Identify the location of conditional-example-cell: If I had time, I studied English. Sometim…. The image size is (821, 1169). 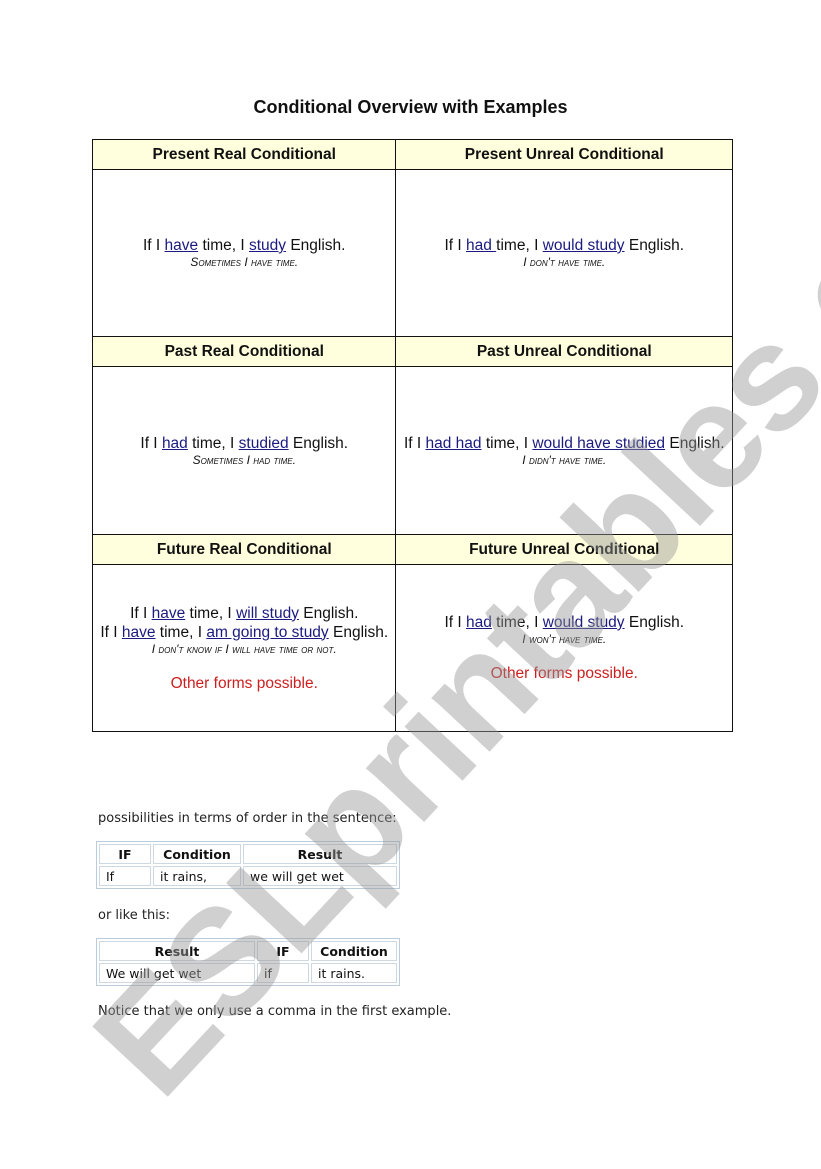
(244, 450).